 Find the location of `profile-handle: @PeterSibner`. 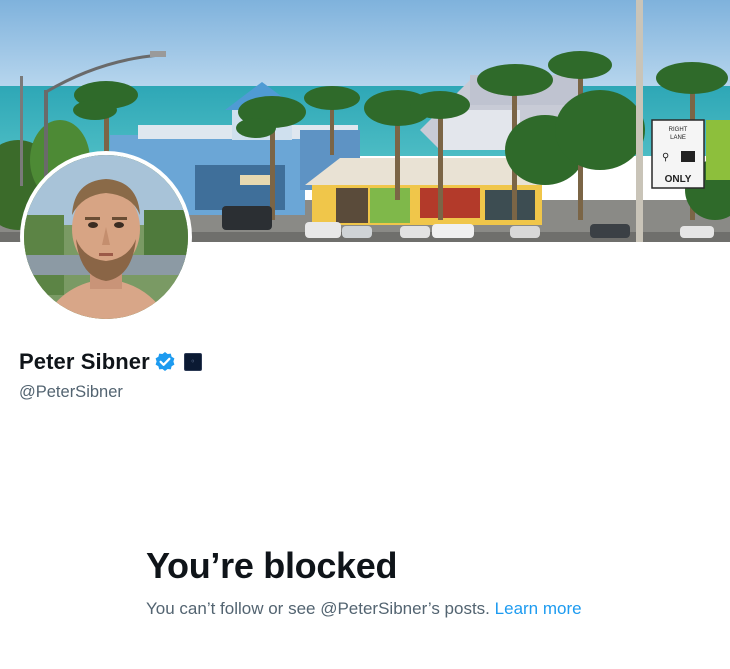

profile-handle: @PeterSibner is located at coordinates (71, 392).